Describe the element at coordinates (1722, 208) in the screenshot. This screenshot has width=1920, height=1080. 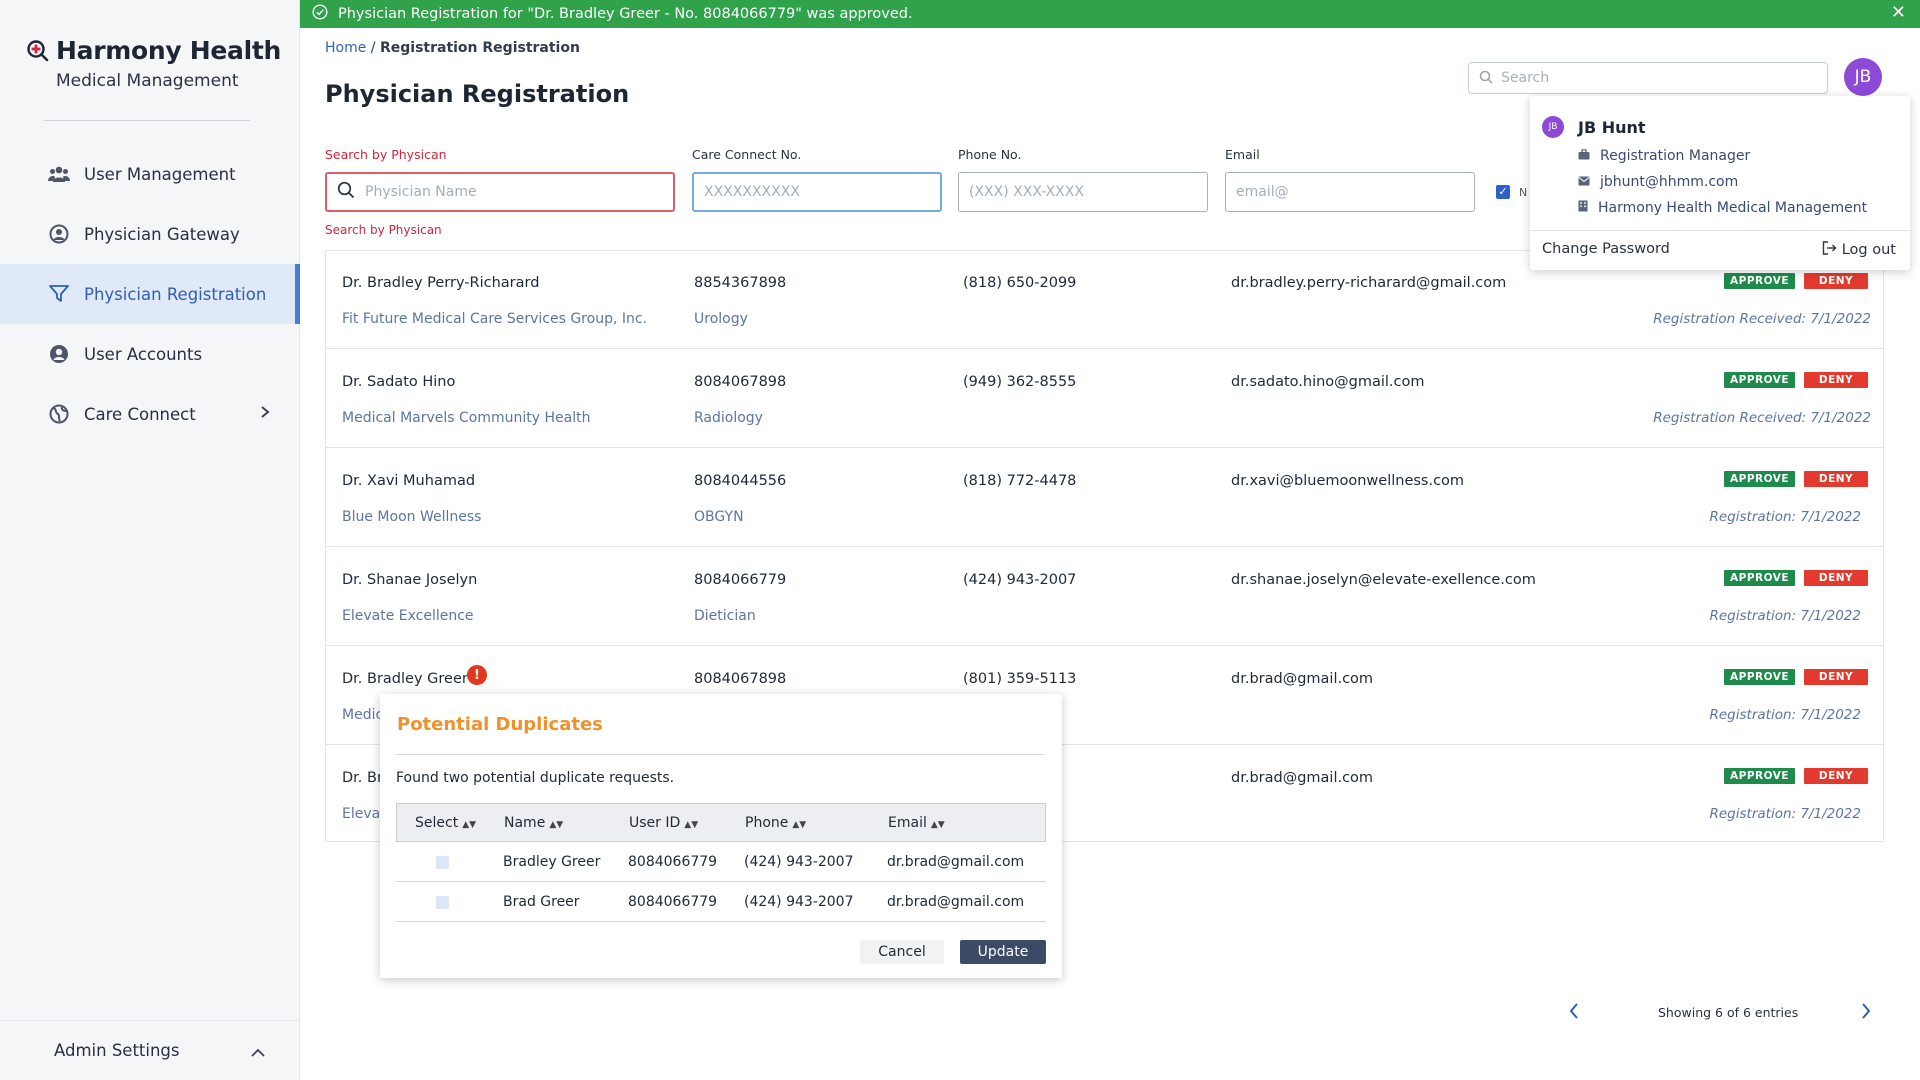
I see `profile-organization: Harmony Health Medical Management` at that location.